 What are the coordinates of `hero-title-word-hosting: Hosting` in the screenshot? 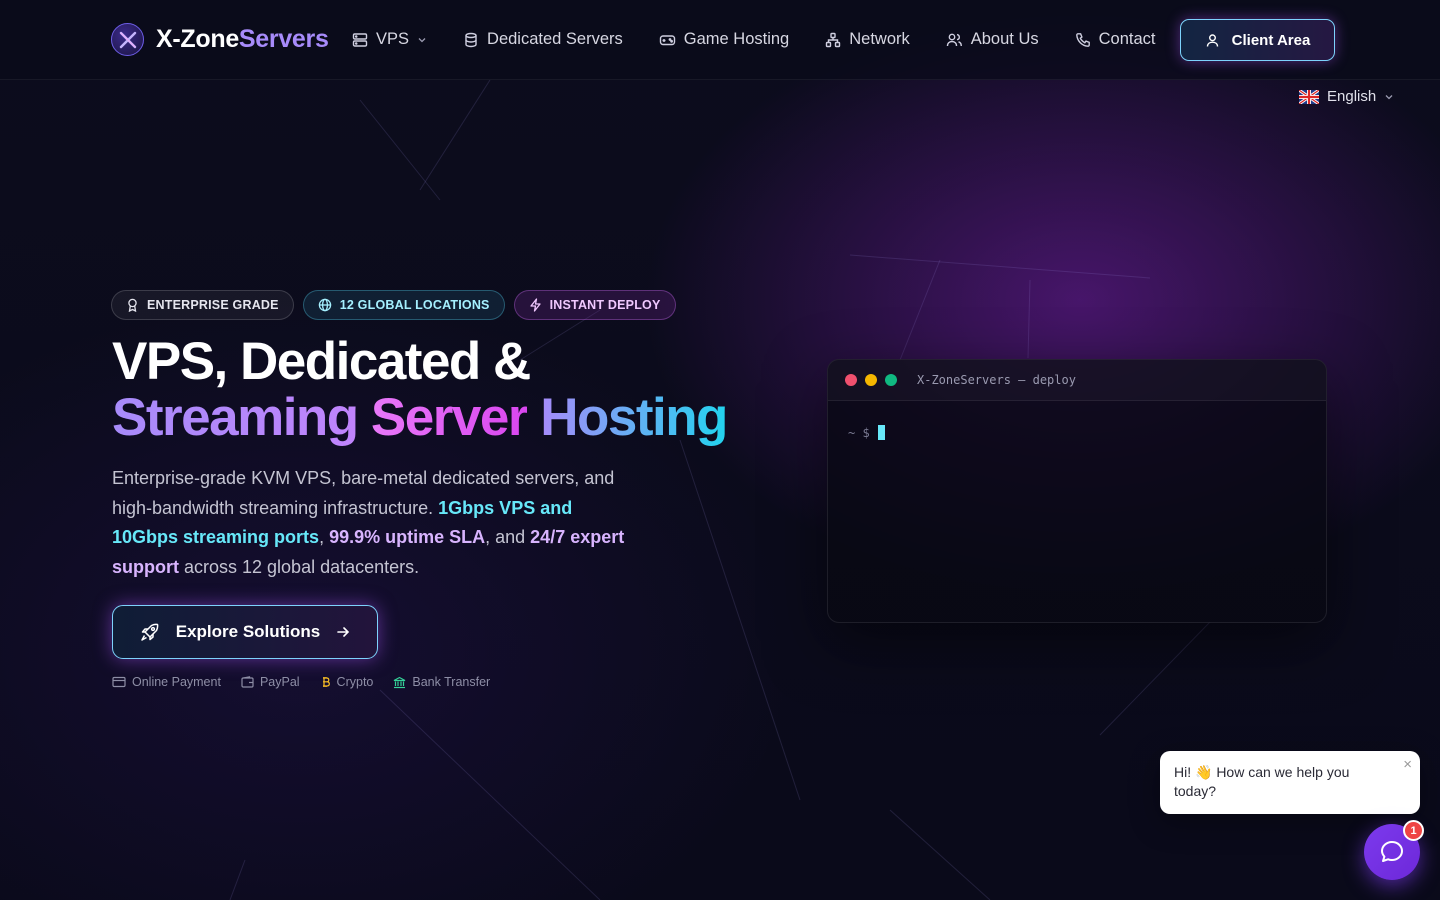 It's located at (634, 417).